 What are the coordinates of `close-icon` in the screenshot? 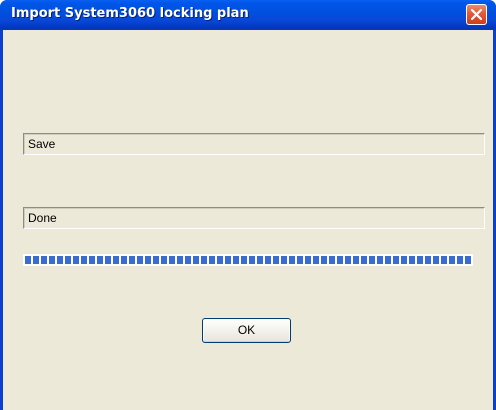 It's located at (476, 14).